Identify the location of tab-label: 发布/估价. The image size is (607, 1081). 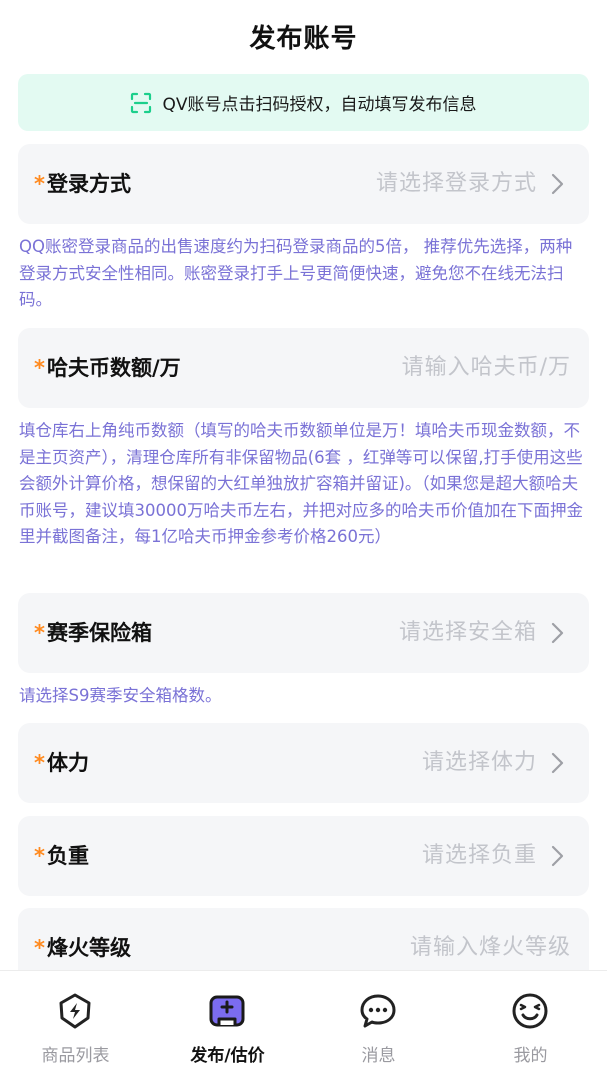
(227, 1056).